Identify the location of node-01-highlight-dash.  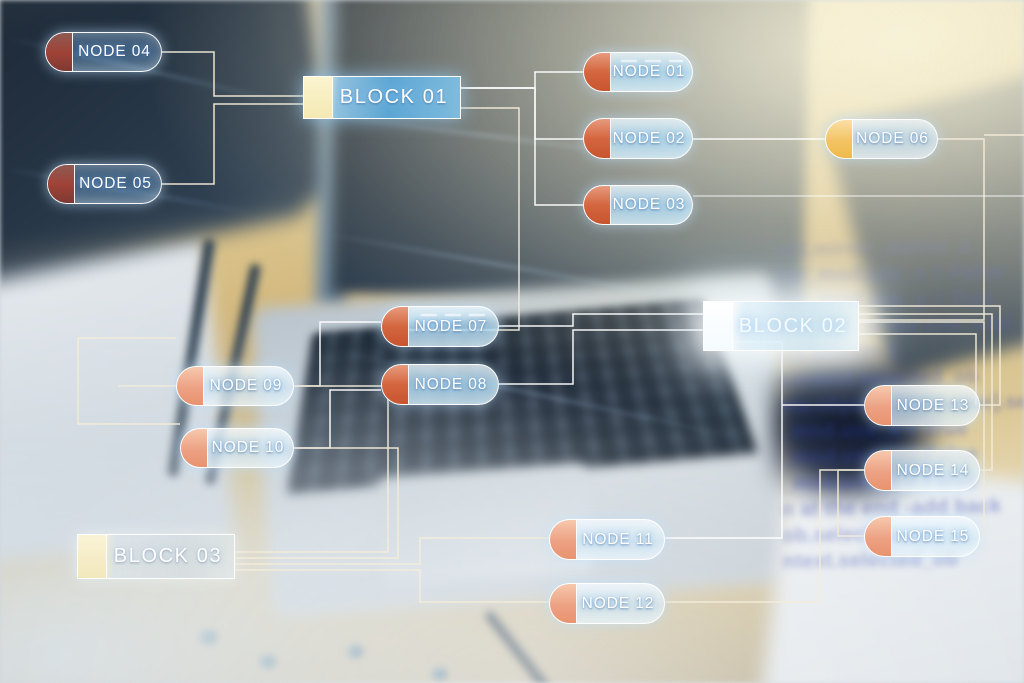
(651, 61).